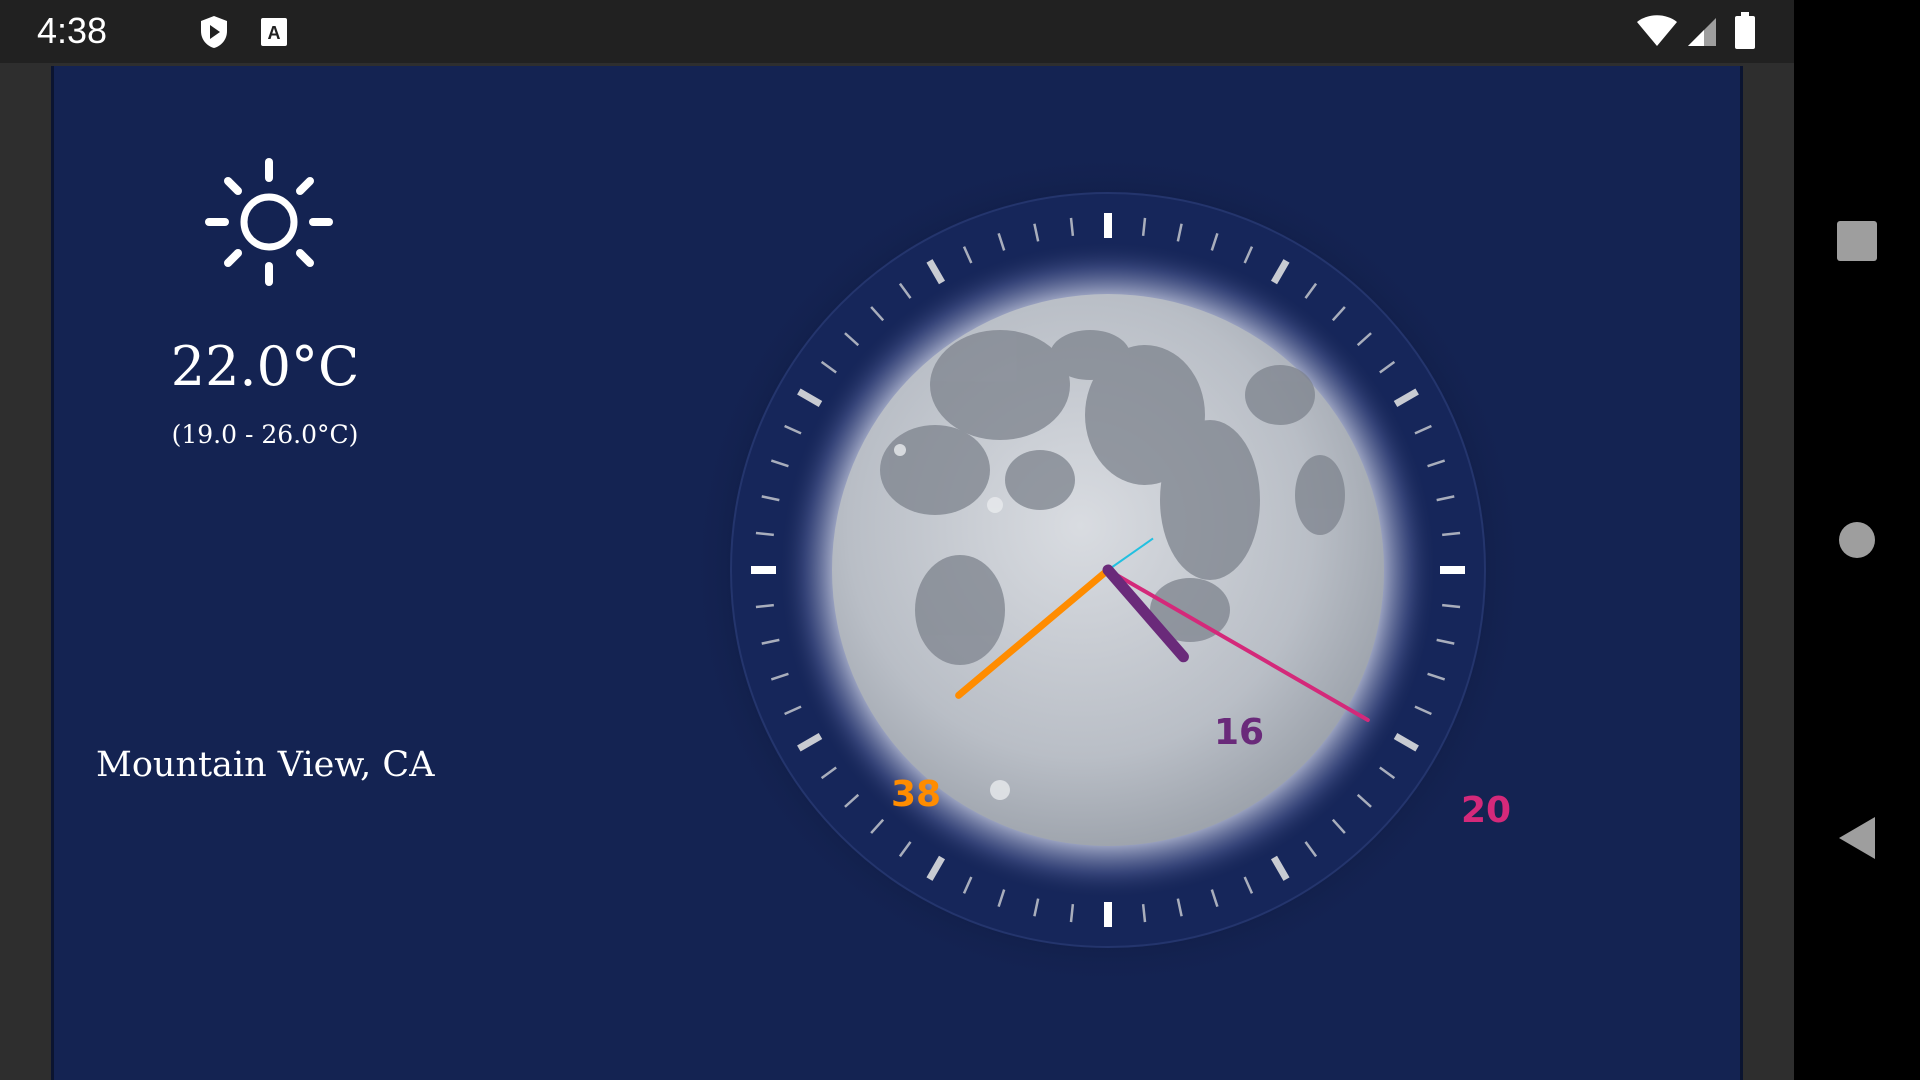 The width and height of the screenshot is (1920, 1080). I want to click on back-button, so click(1857, 838).